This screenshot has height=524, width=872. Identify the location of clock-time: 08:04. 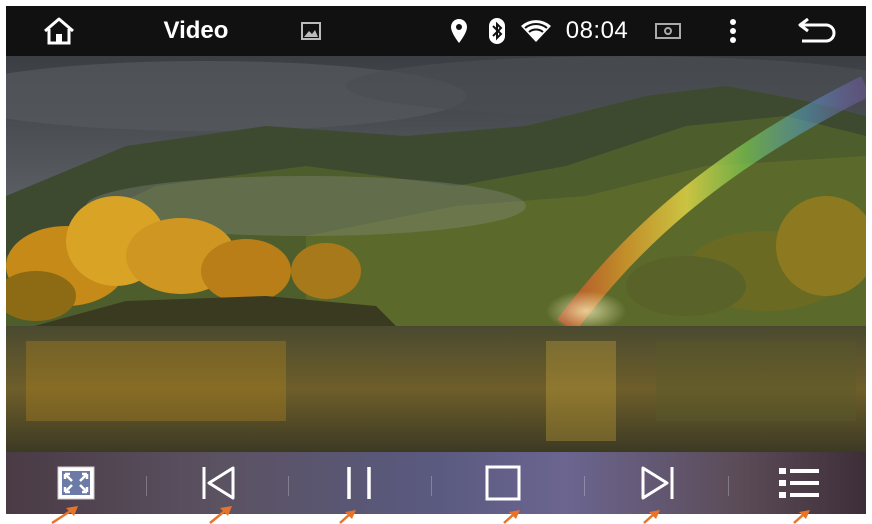
(597, 30).